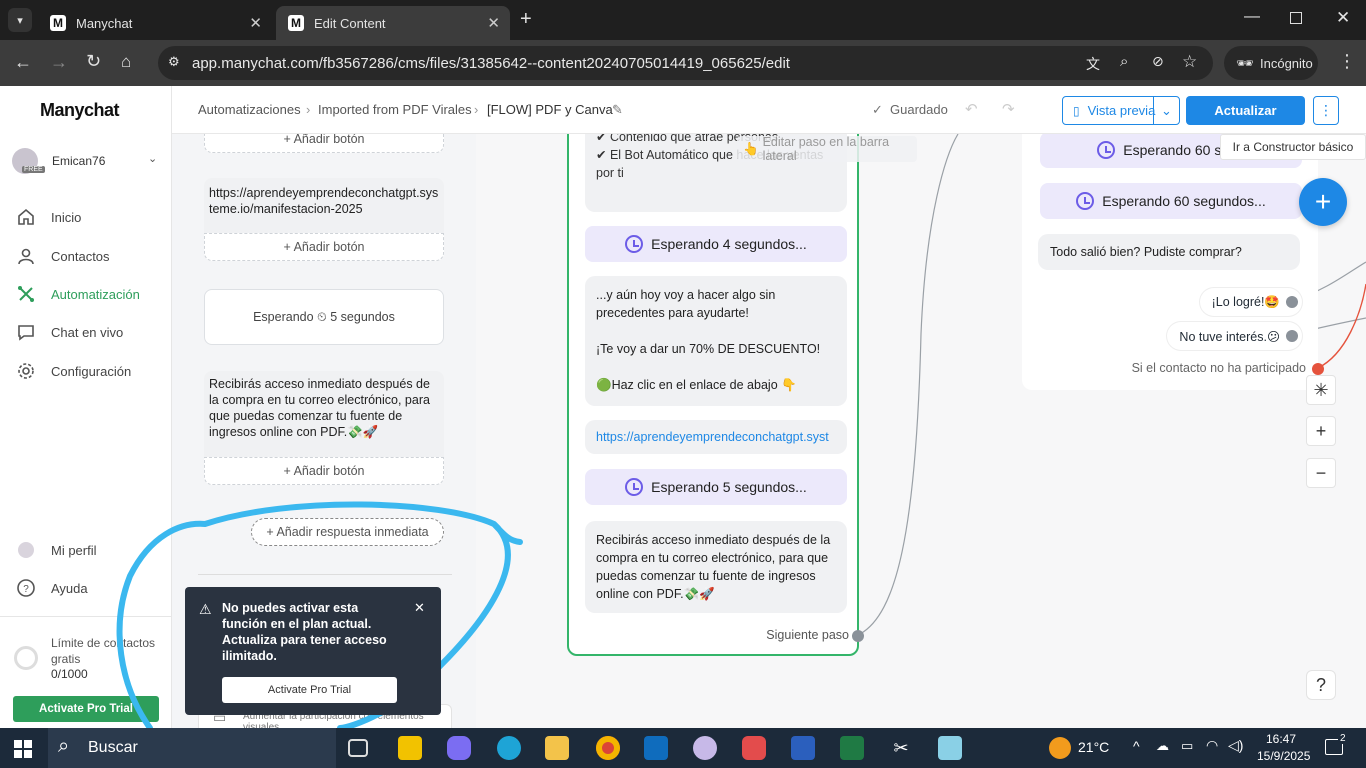  I want to click on saved-check-icon: ✓, so click(877, 109).